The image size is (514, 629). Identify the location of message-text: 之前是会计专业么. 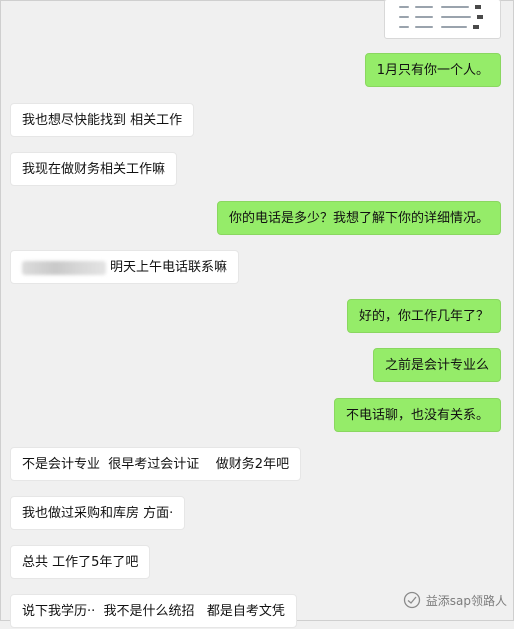
(436, 365).